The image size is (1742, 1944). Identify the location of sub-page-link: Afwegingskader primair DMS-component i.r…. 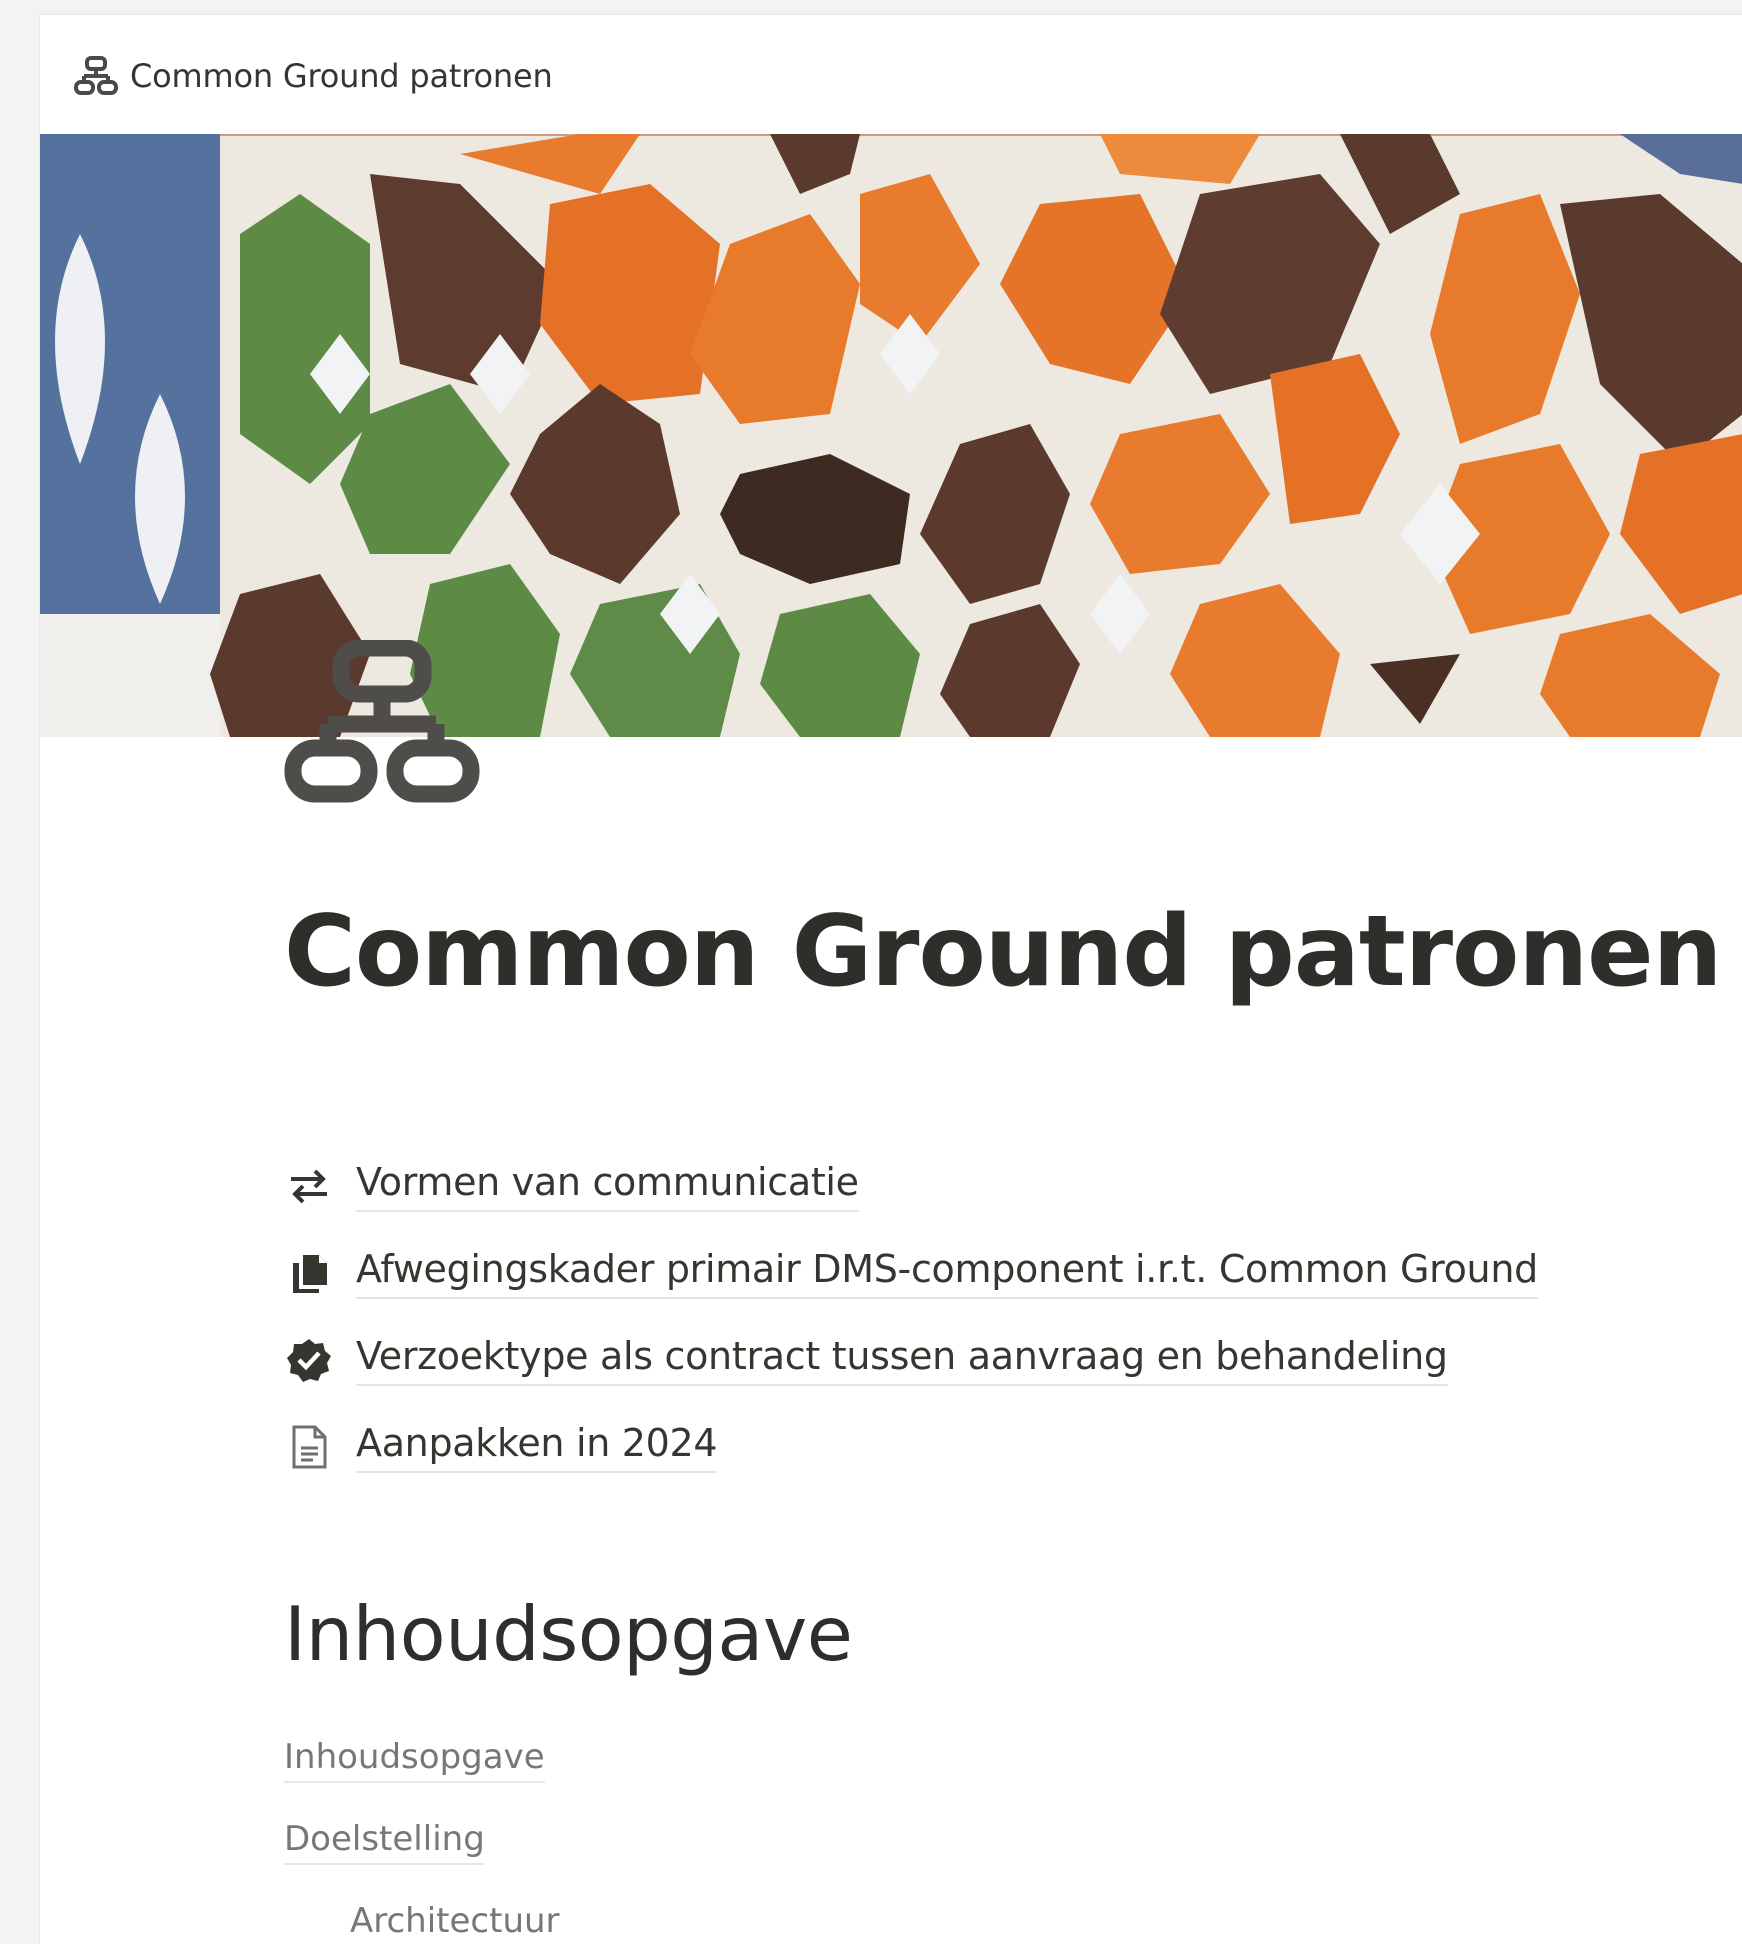
(1004, 1272).